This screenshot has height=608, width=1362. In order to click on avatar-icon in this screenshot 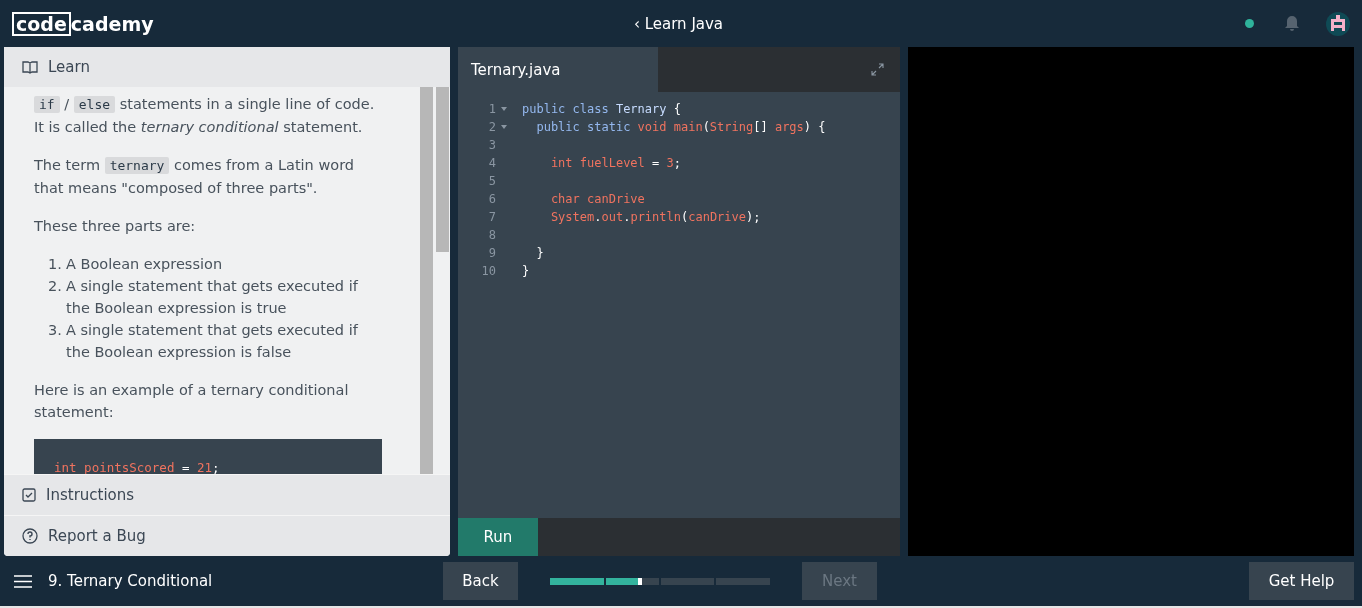, I will do `click(1338, 23)`.